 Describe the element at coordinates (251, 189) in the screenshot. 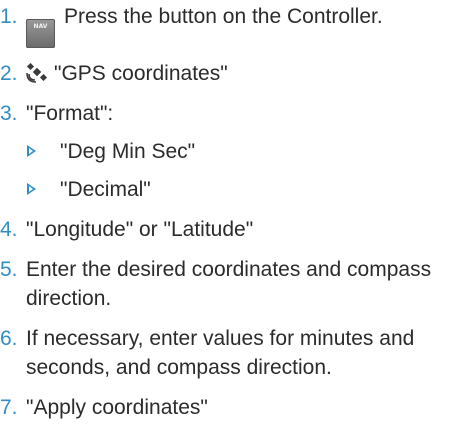

I see `sub-item-decimal: "Decimal"` at that location.